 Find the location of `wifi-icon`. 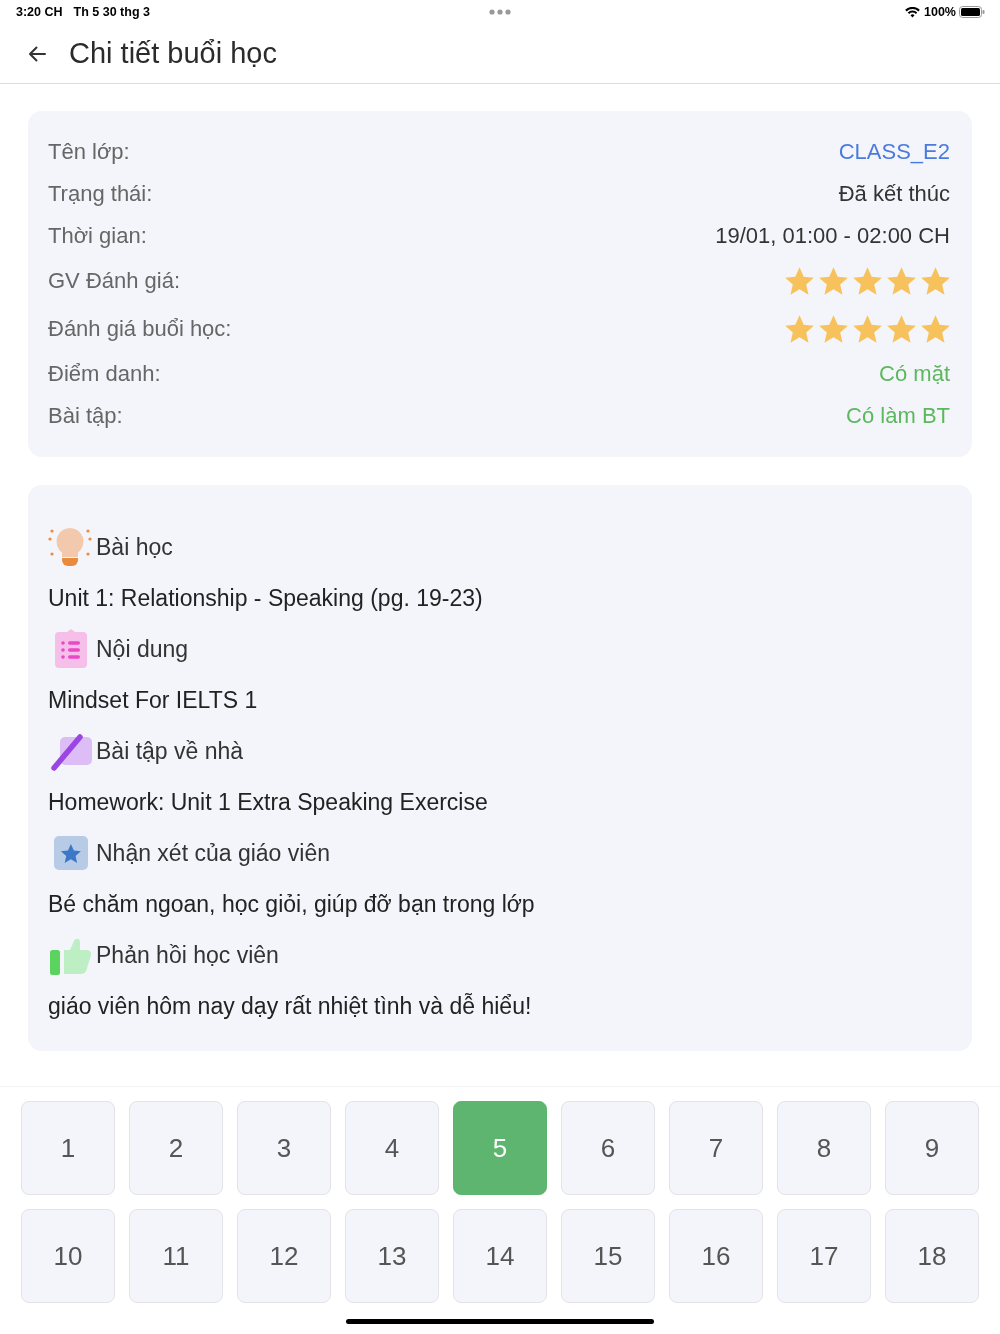

wifi-icon is located at coordinates (912, 12).